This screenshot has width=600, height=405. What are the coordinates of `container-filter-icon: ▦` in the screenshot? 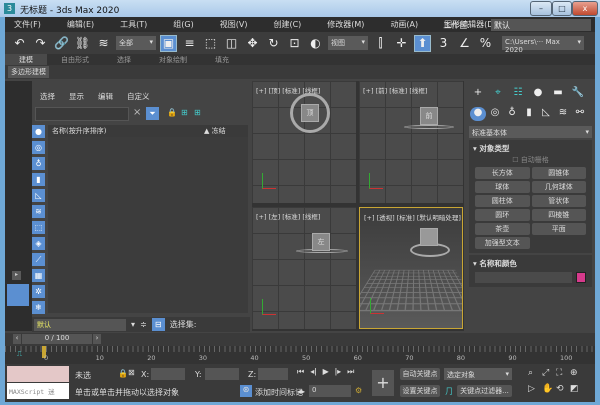 It's located at (38, 275).